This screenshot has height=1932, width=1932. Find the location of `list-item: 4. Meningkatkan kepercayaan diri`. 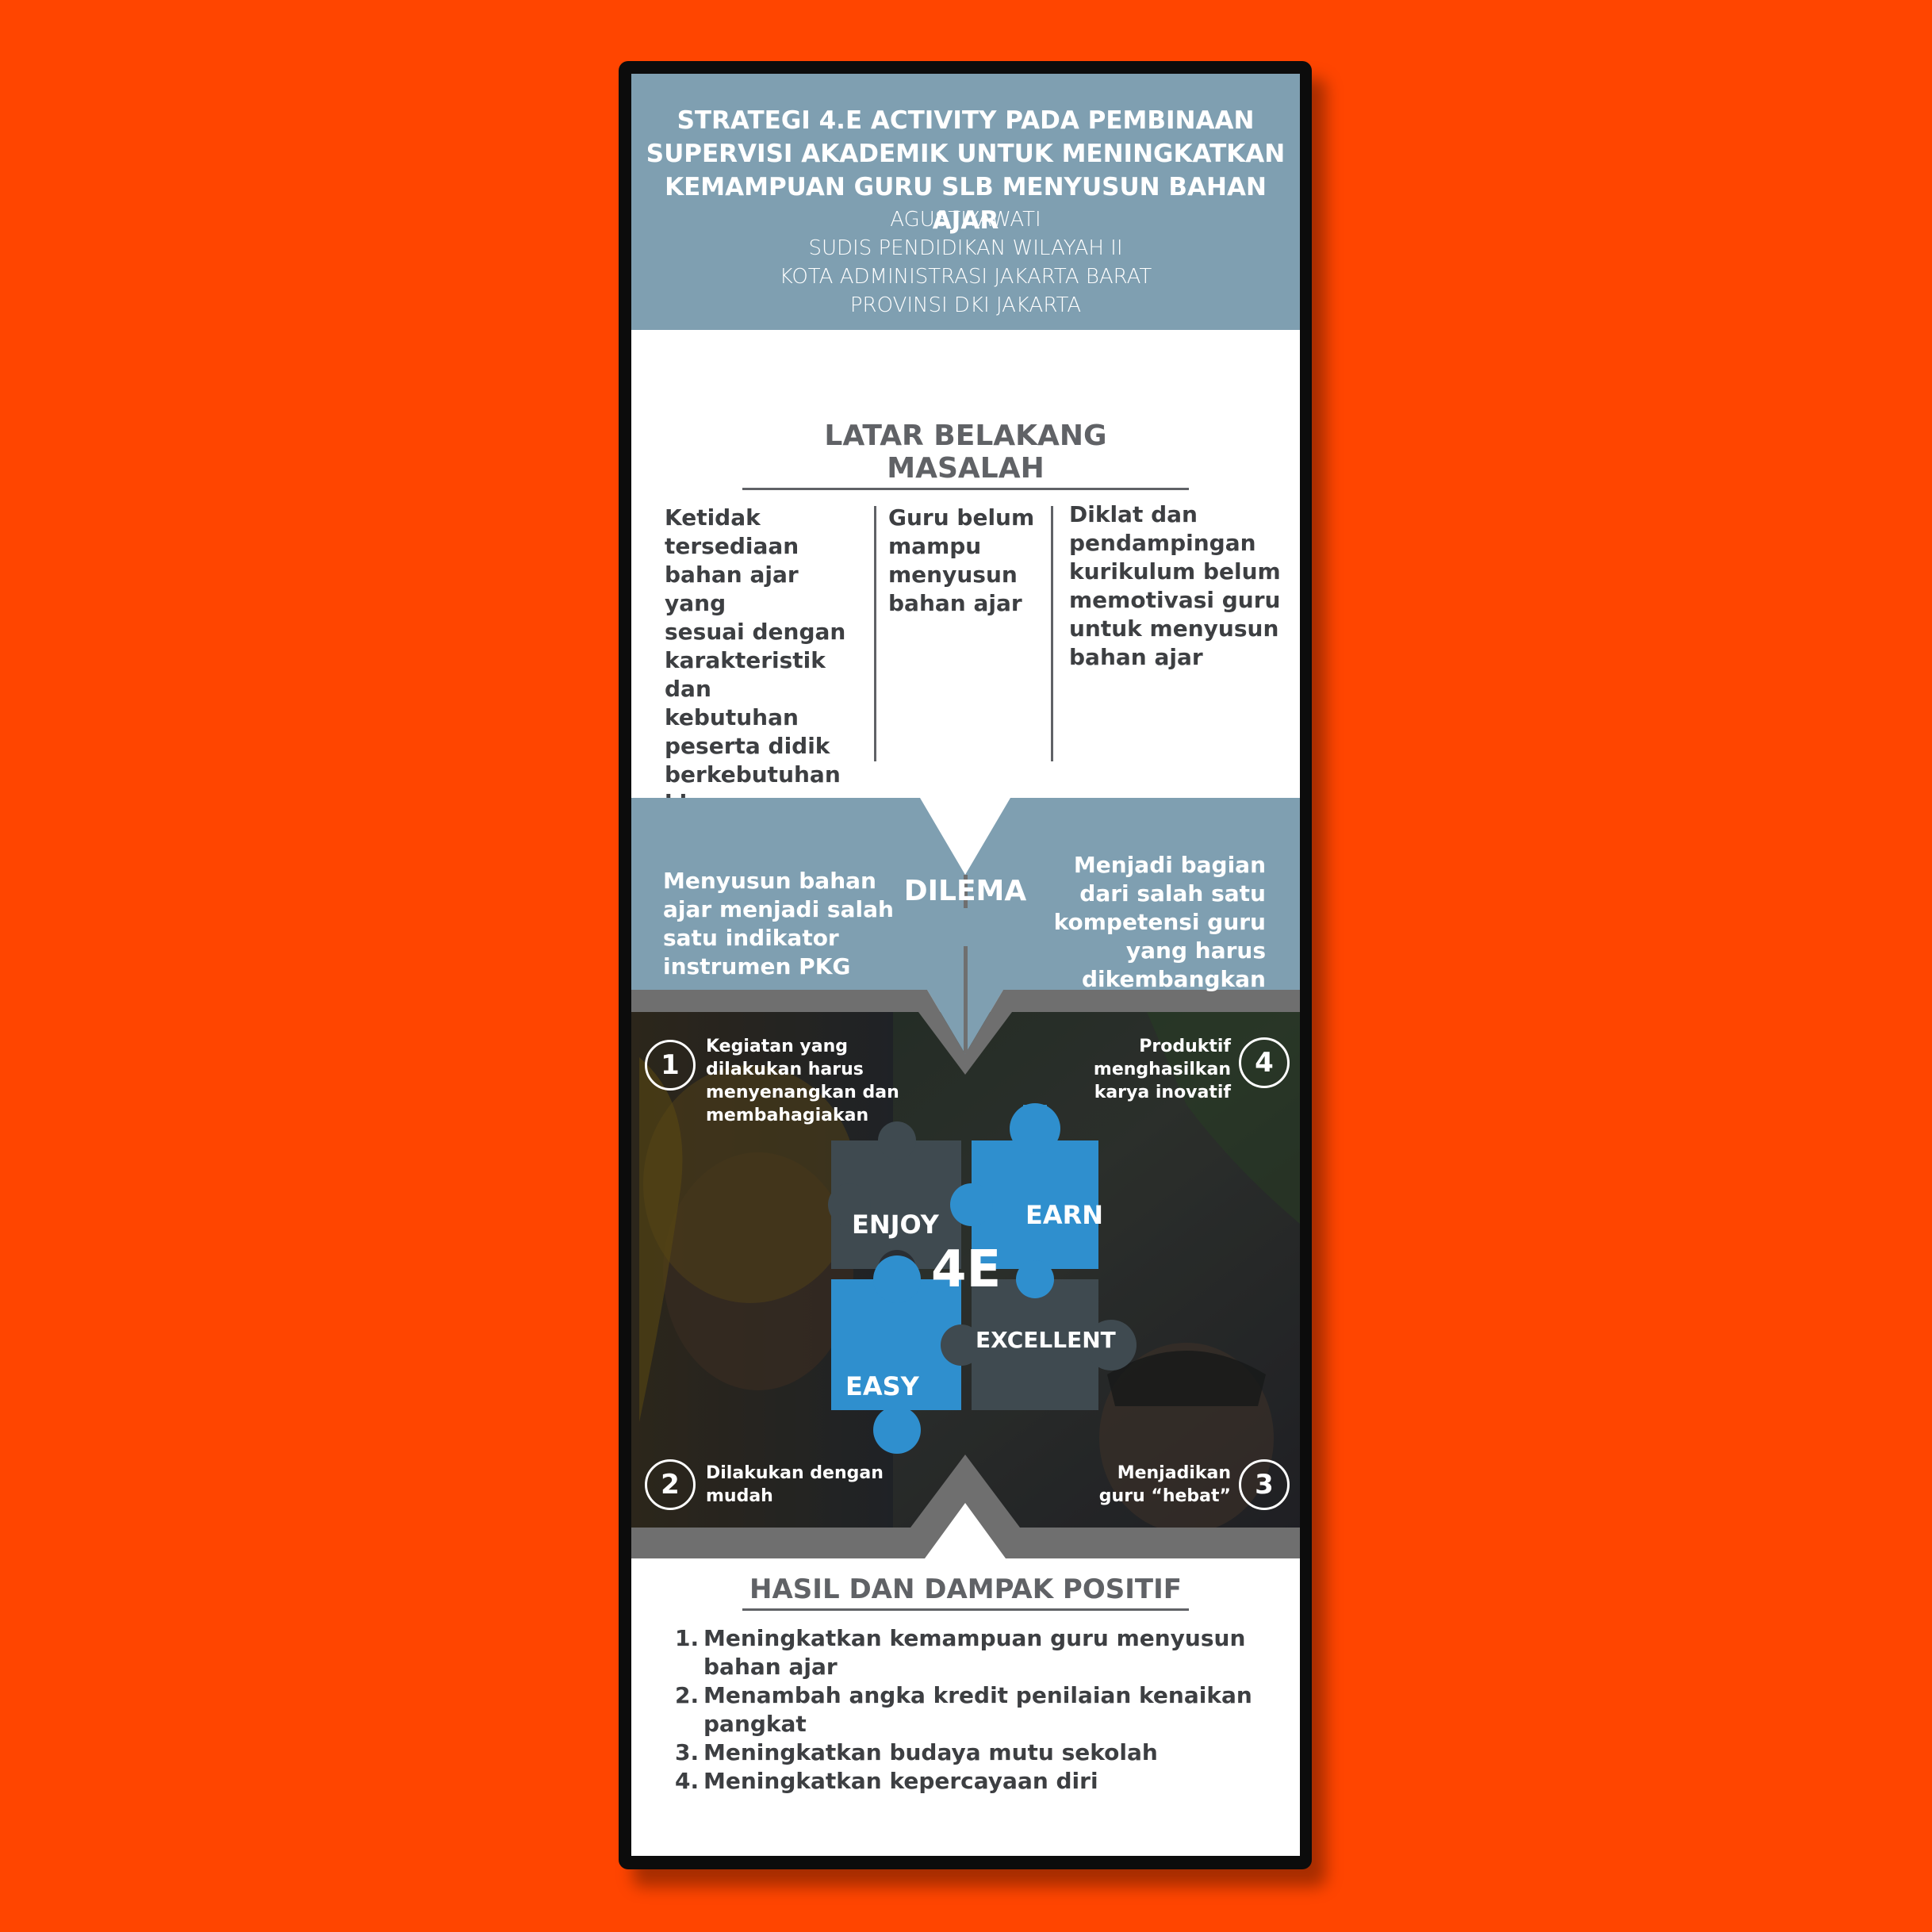

list-item: 4. Meningkatkan kepercayaan diri is located at coordinates (968, 1781).